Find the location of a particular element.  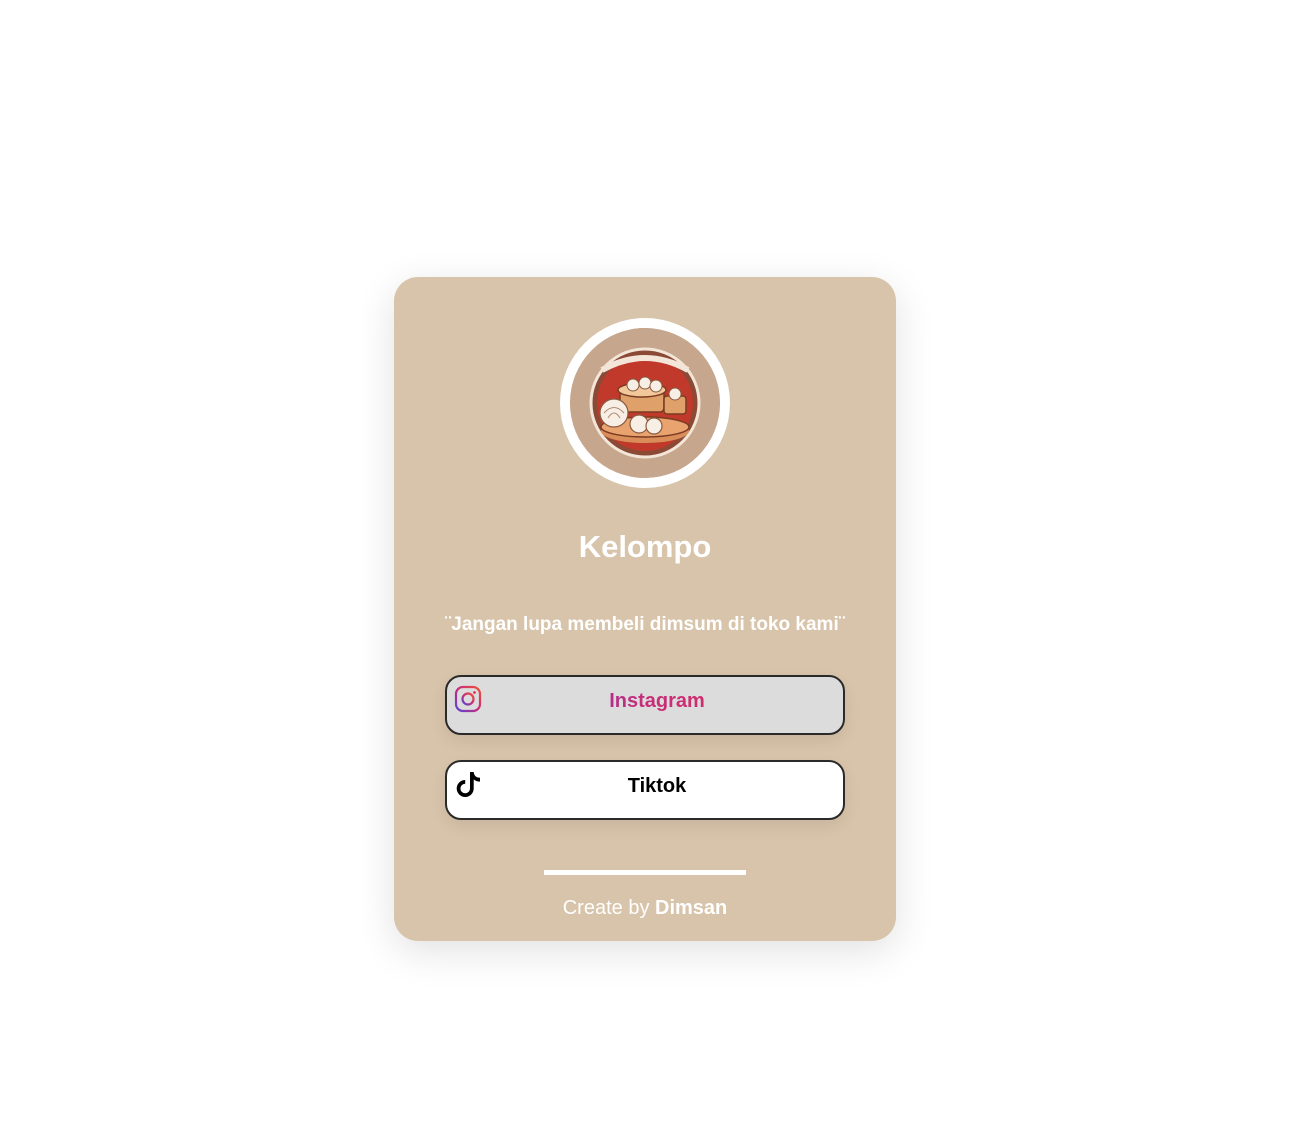

tiktok-link-label: Tiktok is located at coordinates (657, 786).